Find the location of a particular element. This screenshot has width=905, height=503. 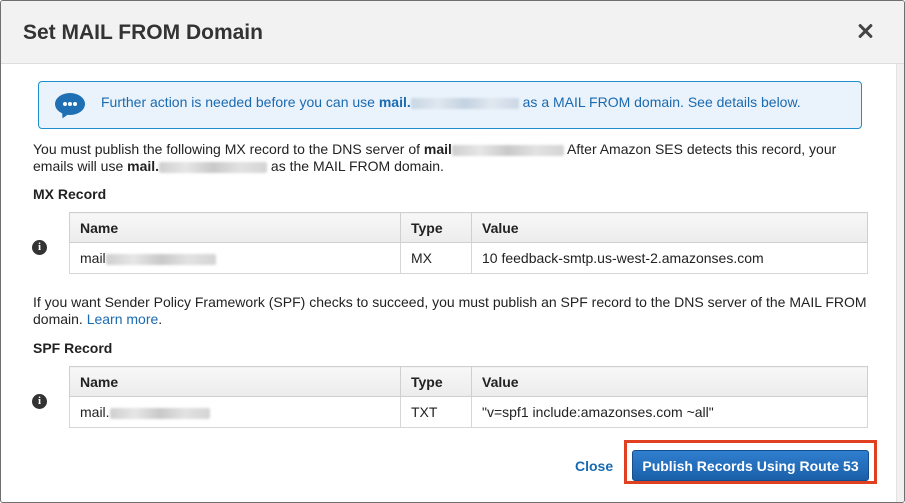

publish-records-button: Publish Records Using Route 53 is located at coordinates (750, 465).